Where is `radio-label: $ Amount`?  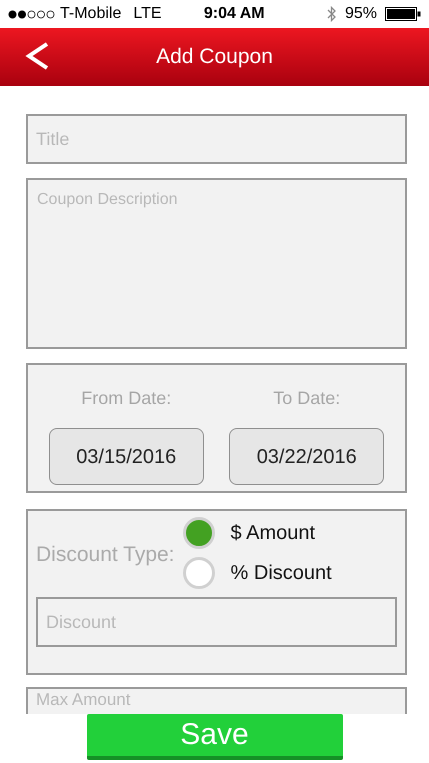 radio-label: $ Amount is located at coordinates (273, 533).